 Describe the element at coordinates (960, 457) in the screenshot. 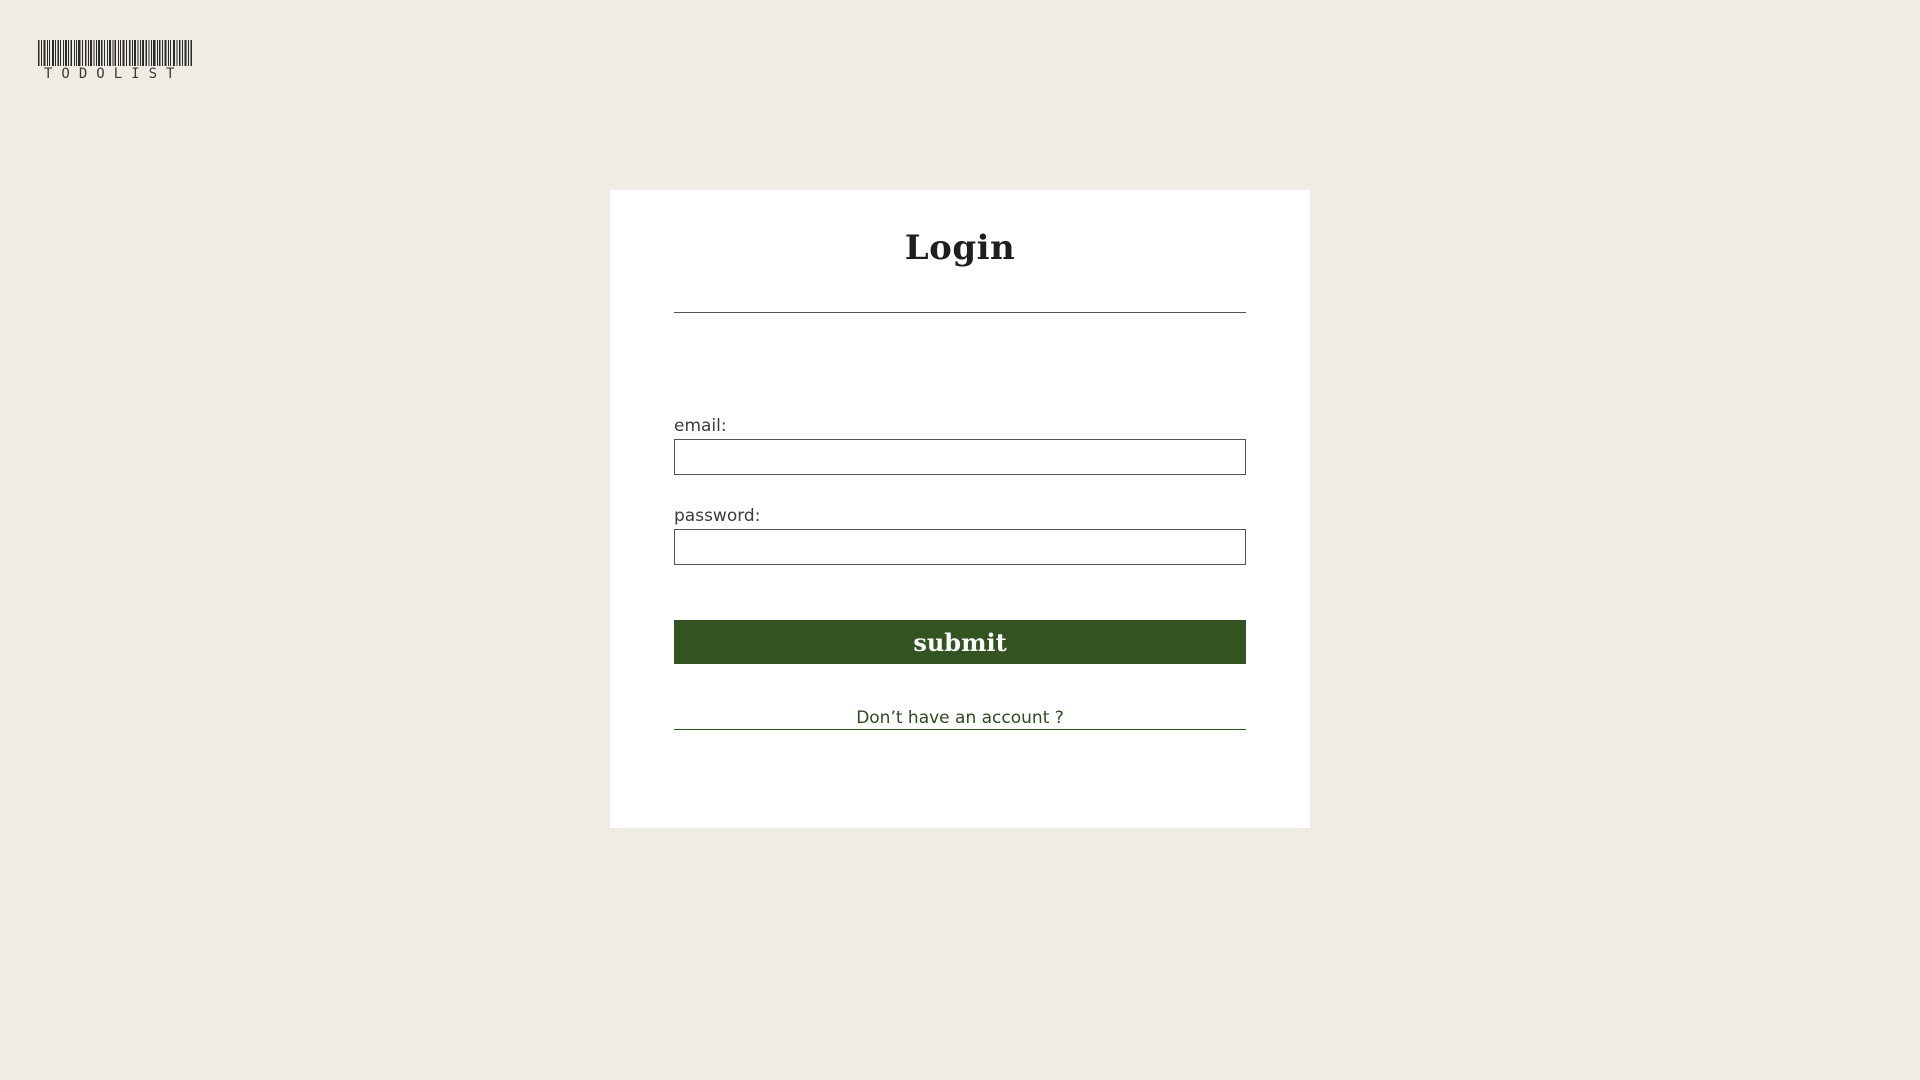

I see `email-field` at that location.